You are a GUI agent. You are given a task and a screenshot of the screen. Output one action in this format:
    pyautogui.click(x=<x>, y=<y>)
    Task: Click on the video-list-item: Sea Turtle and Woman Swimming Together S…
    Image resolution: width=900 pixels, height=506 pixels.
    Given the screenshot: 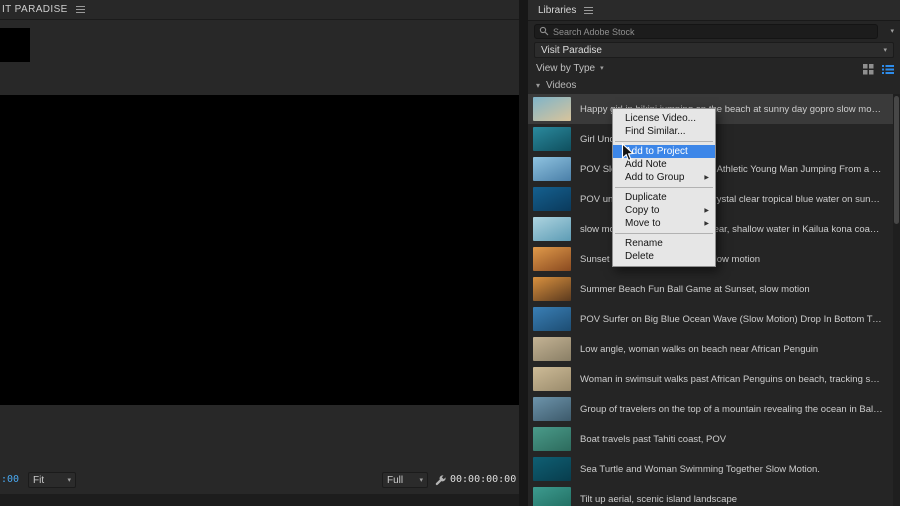 What is the action you would take?
    pyautogui.click(x=710, y=469)
    